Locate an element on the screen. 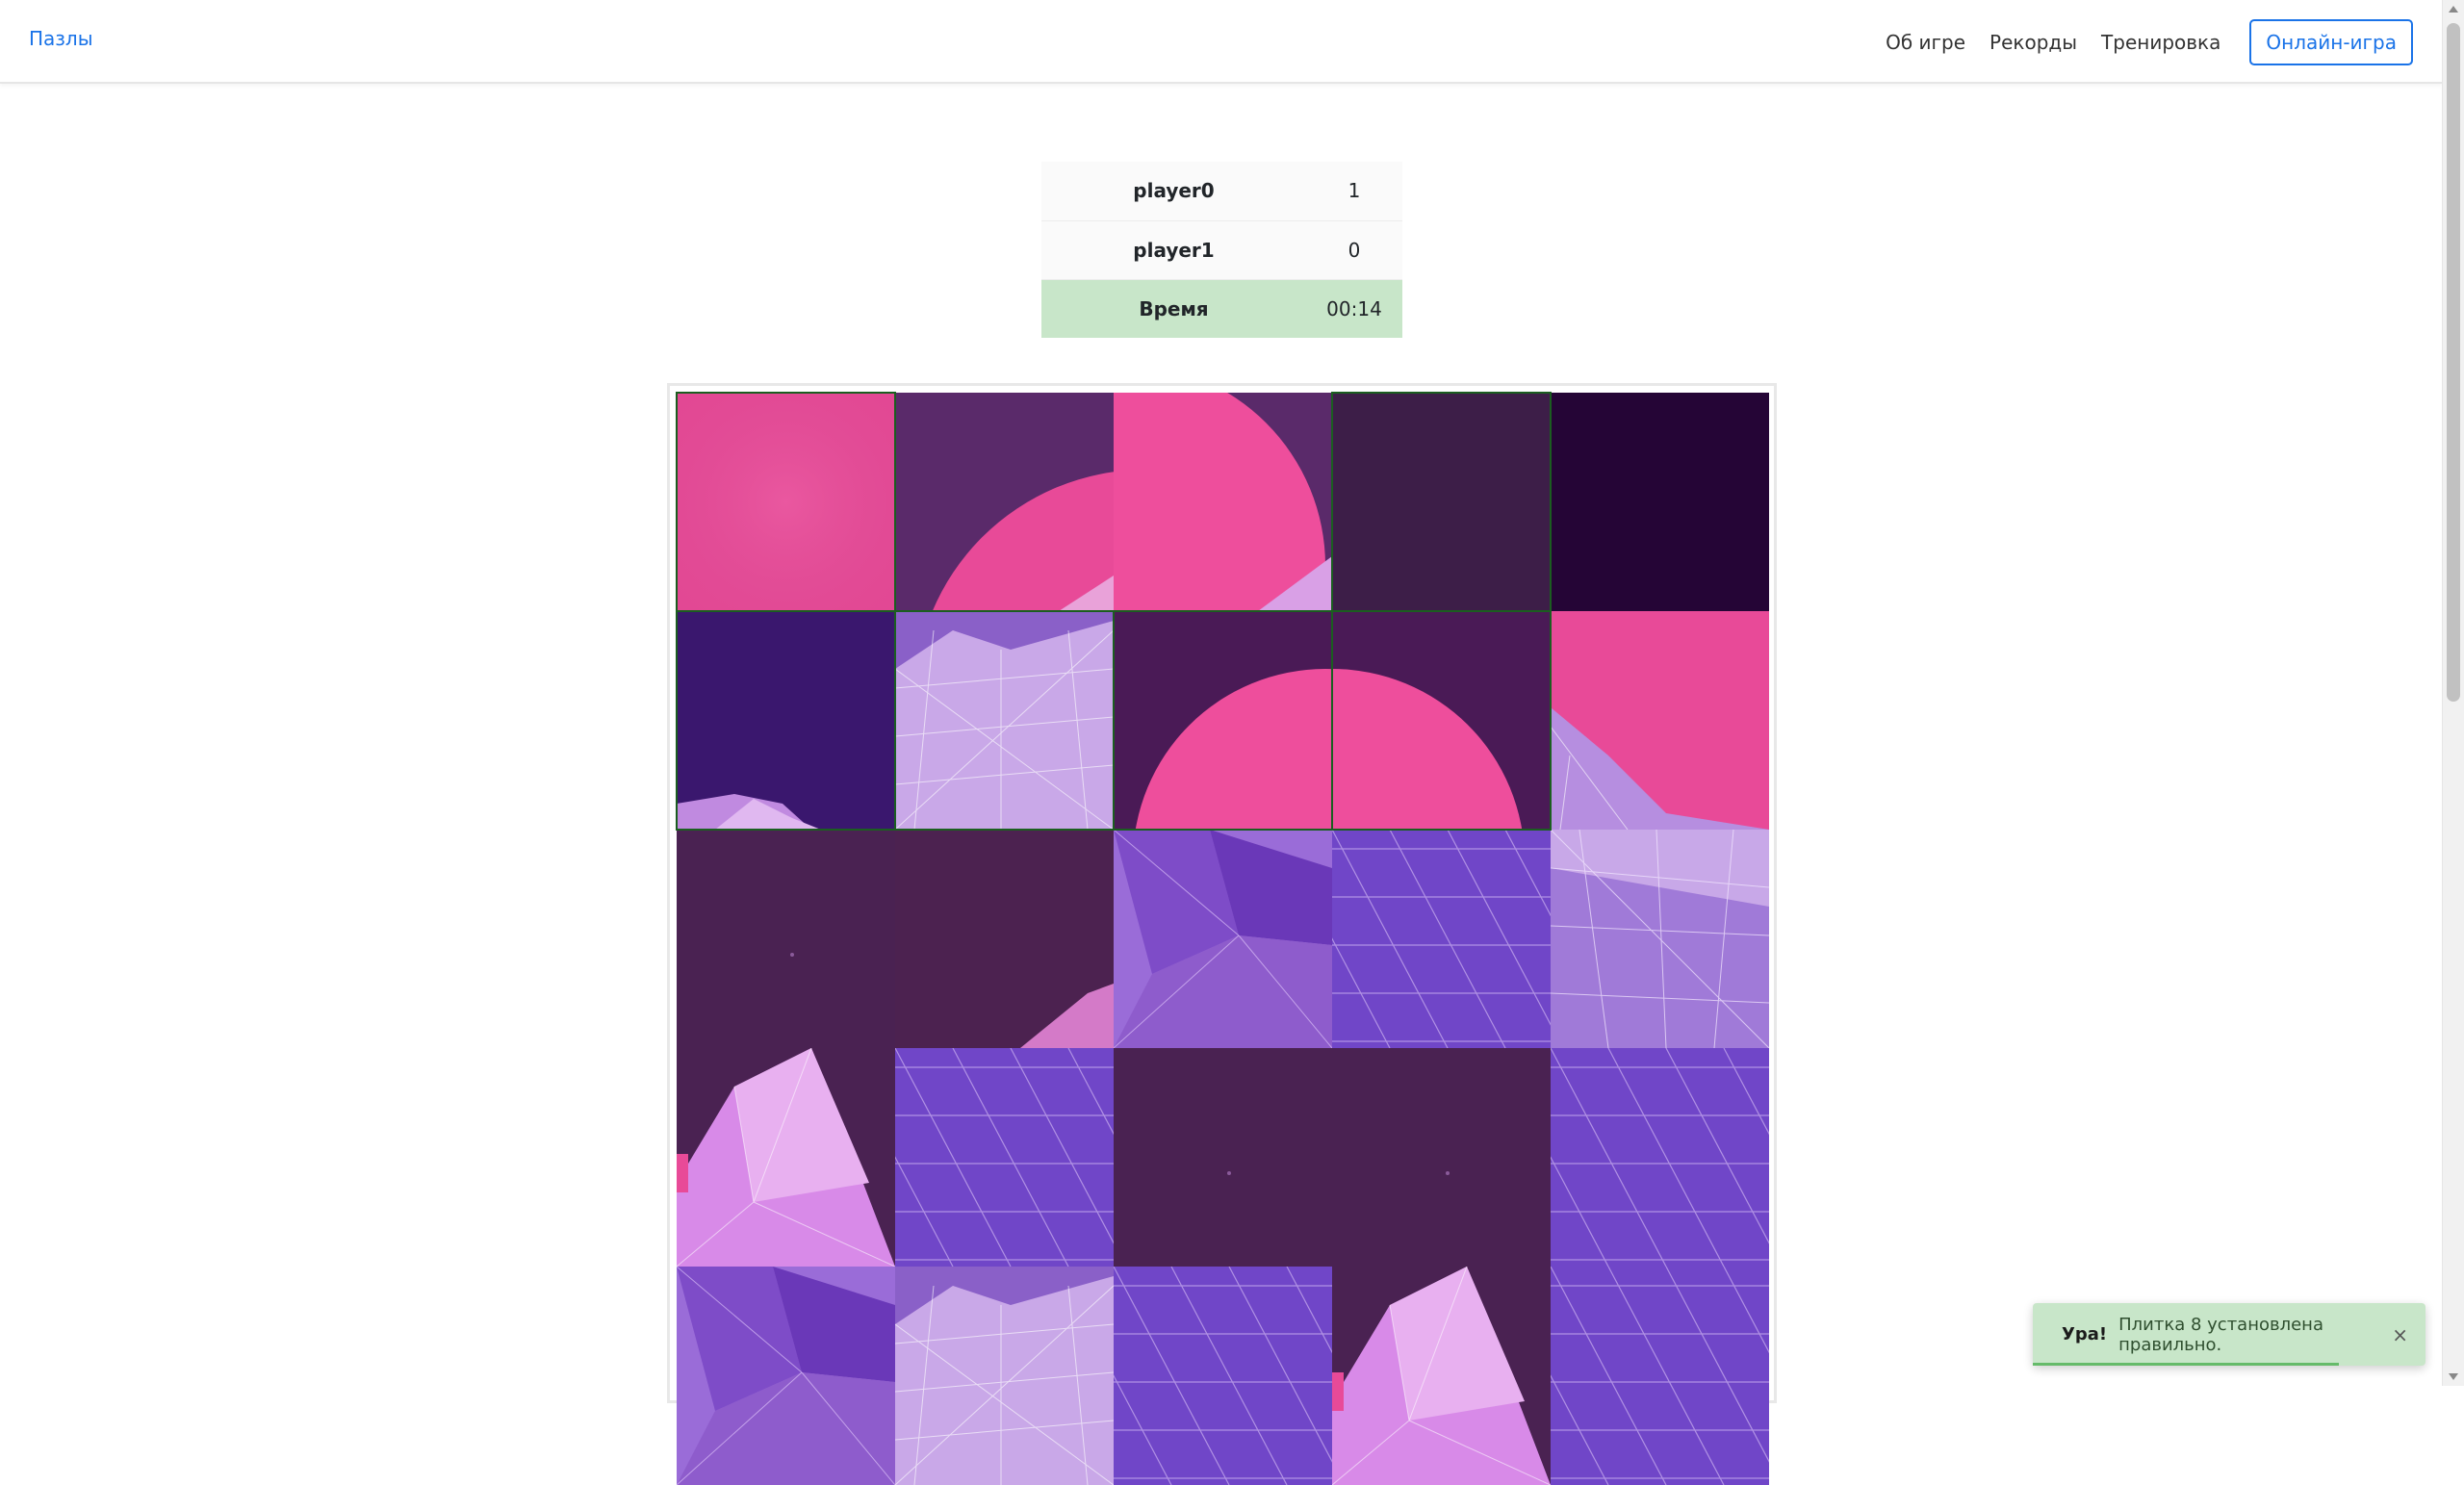  scoreboard: player0 1 player1 0 Время 00:14 is located at coordinates (1221, 250).